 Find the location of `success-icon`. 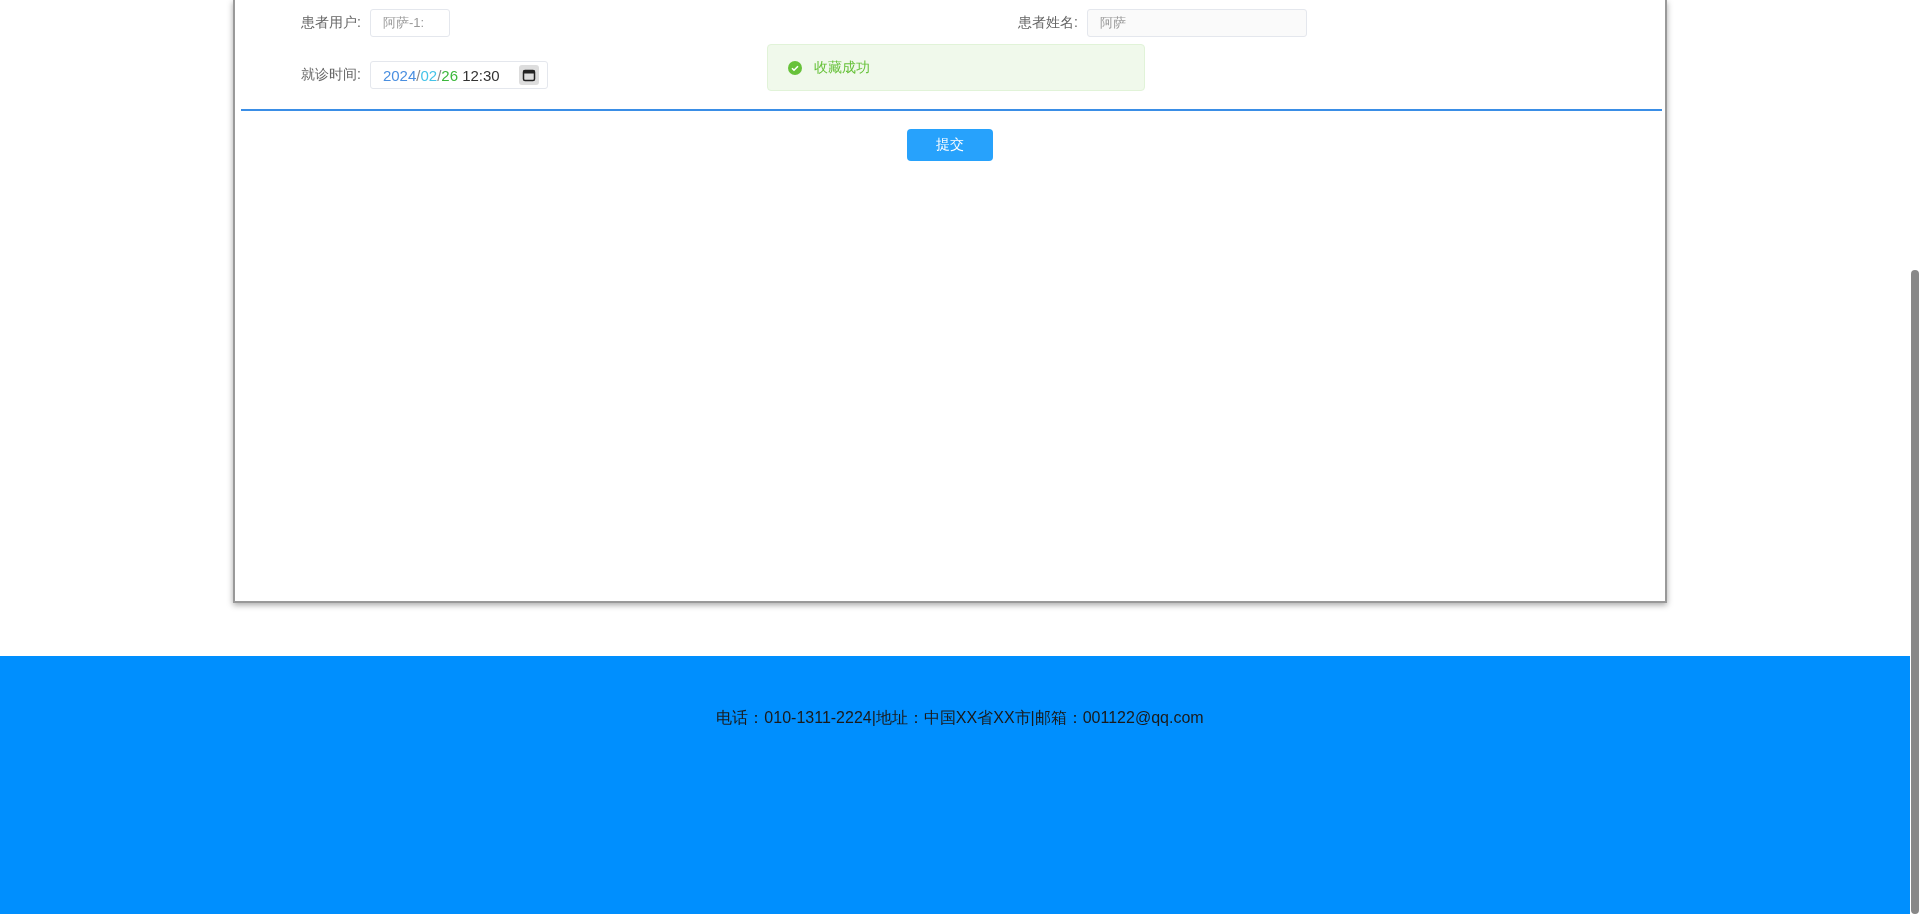

success-icon is located at coordinates (795, 67).